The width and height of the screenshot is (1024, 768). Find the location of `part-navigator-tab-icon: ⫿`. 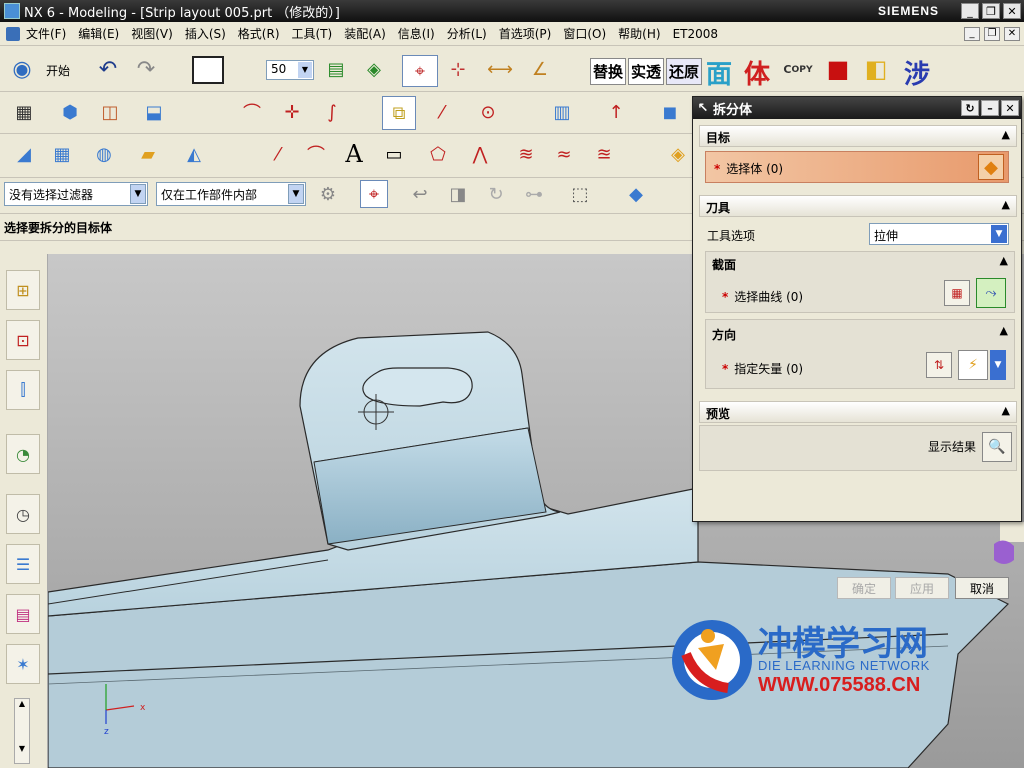

part-navigator-tab-icon: ⫿ is located at coordinates (23, 390).